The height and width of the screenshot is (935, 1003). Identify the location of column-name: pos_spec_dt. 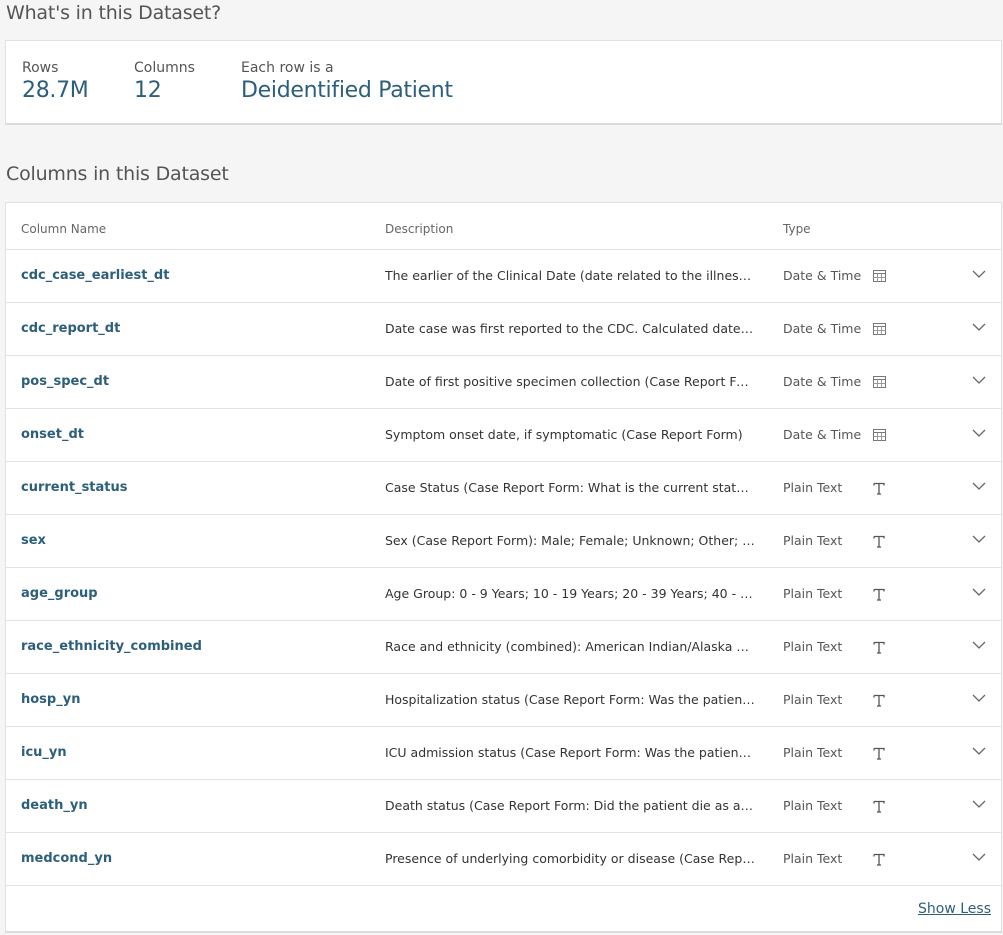
(196, 382).